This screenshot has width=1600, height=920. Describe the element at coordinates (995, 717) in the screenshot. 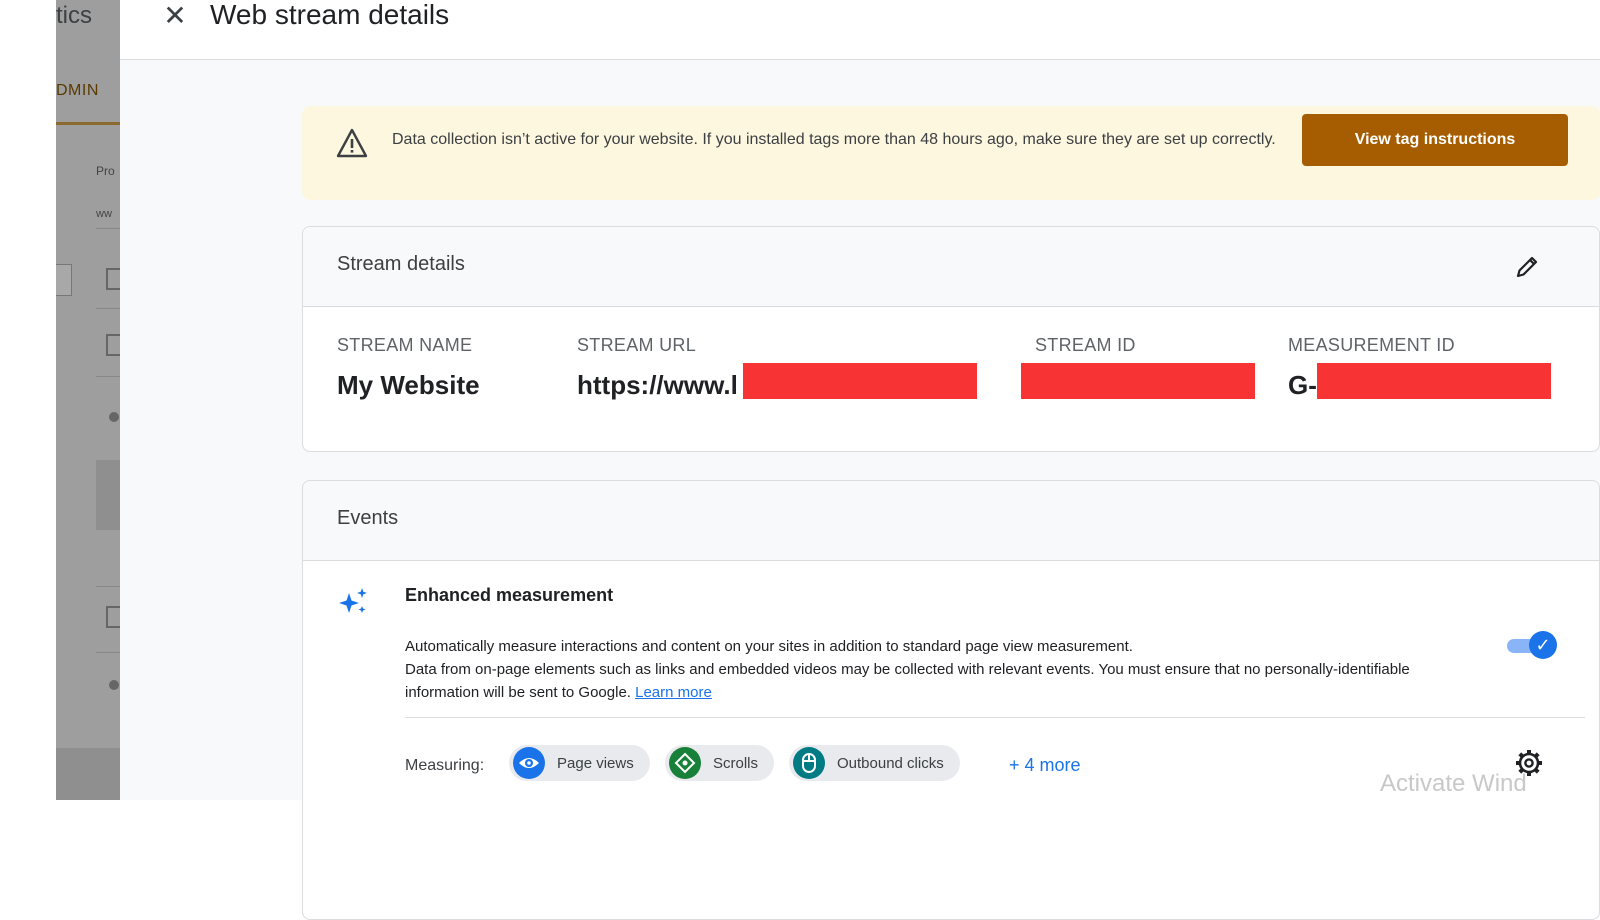

I see `divider` at that location.